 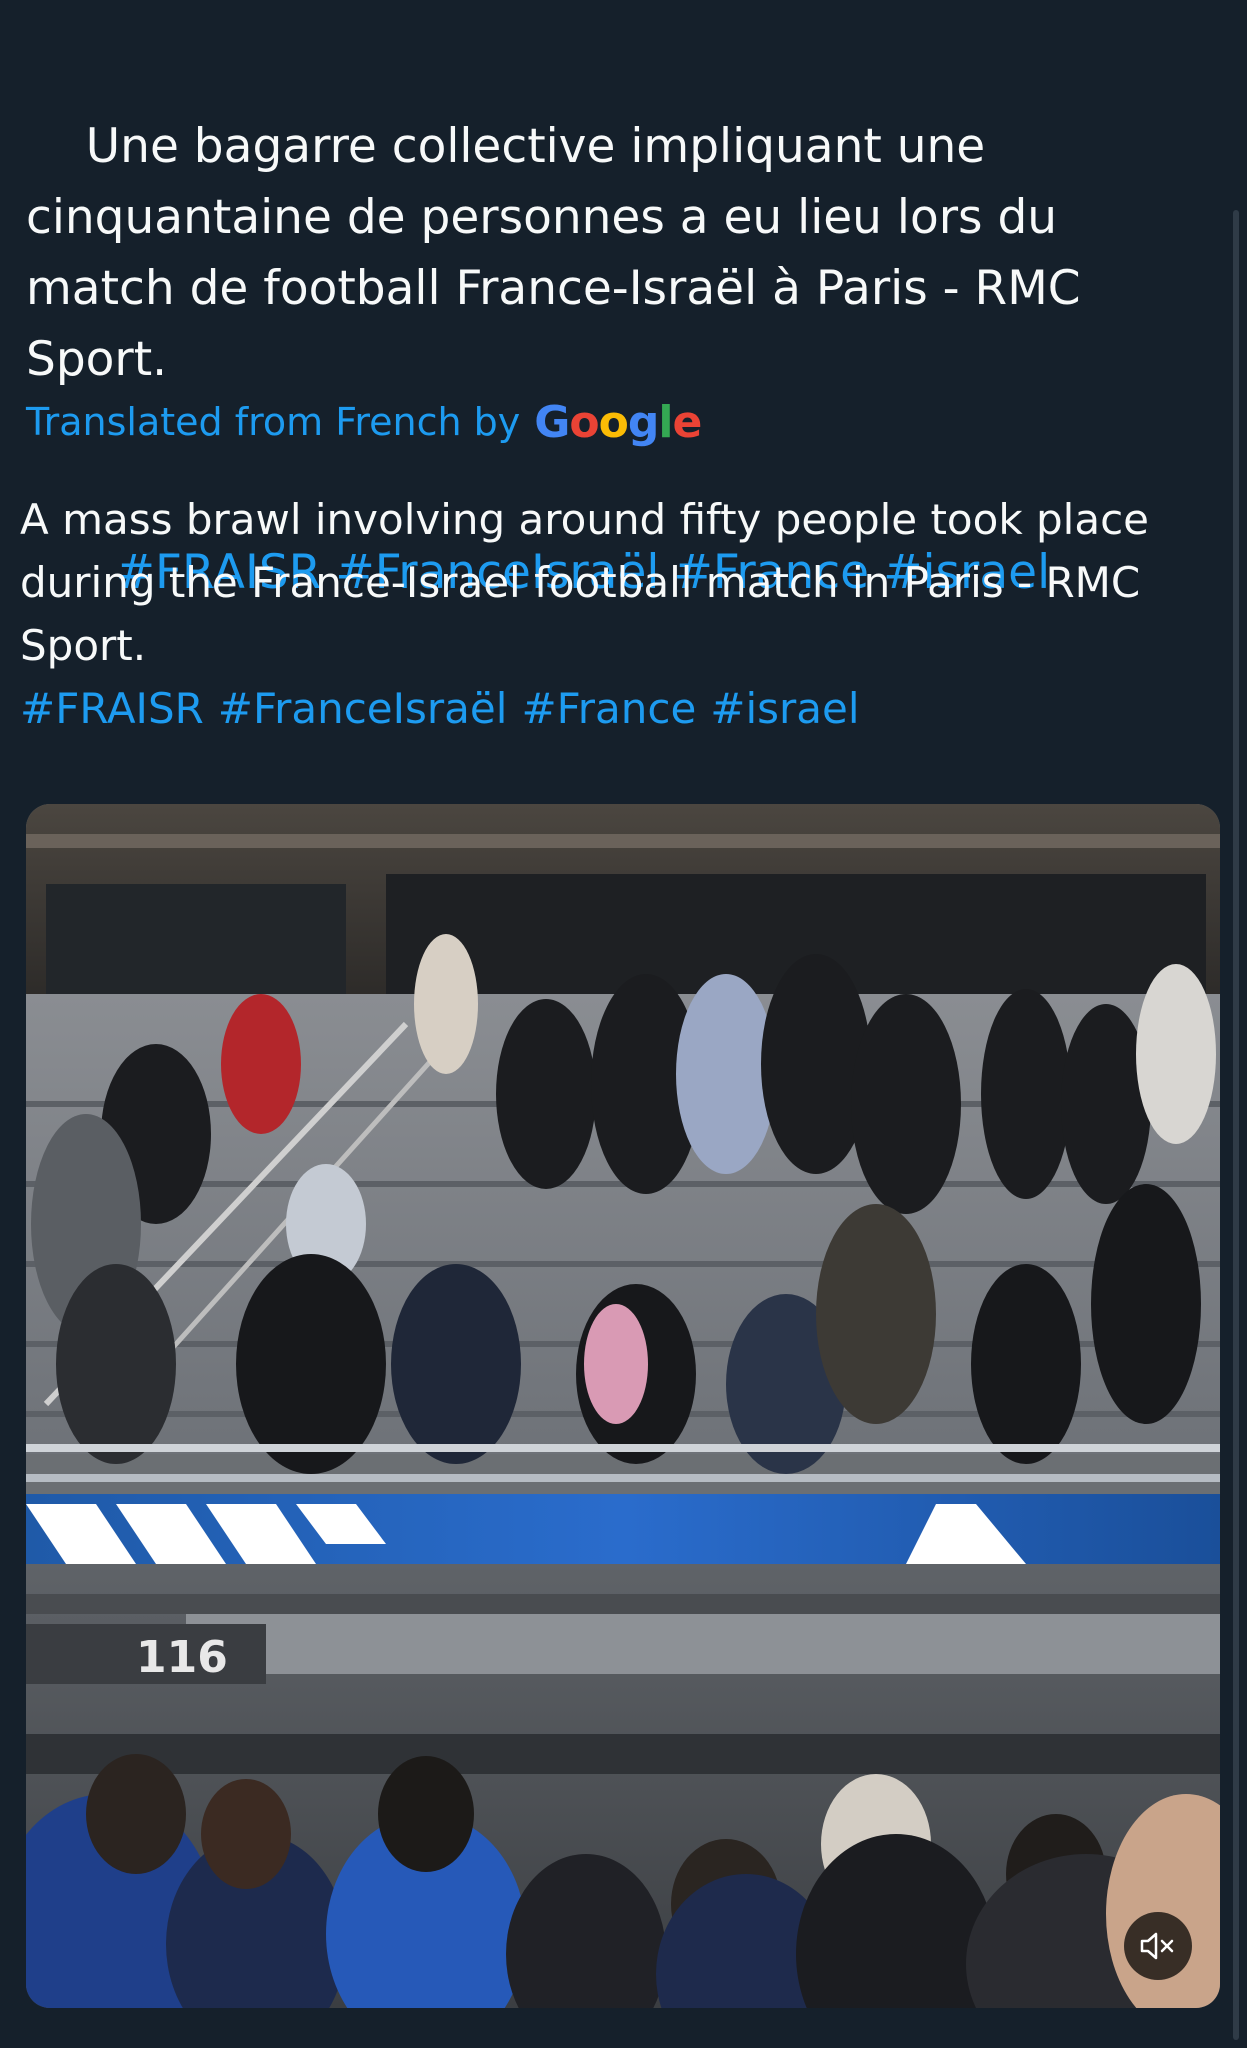 I want to click on translated-hashtags: #FRAISR #FranceIsraël #France #israel, so click(x=610, y=708).